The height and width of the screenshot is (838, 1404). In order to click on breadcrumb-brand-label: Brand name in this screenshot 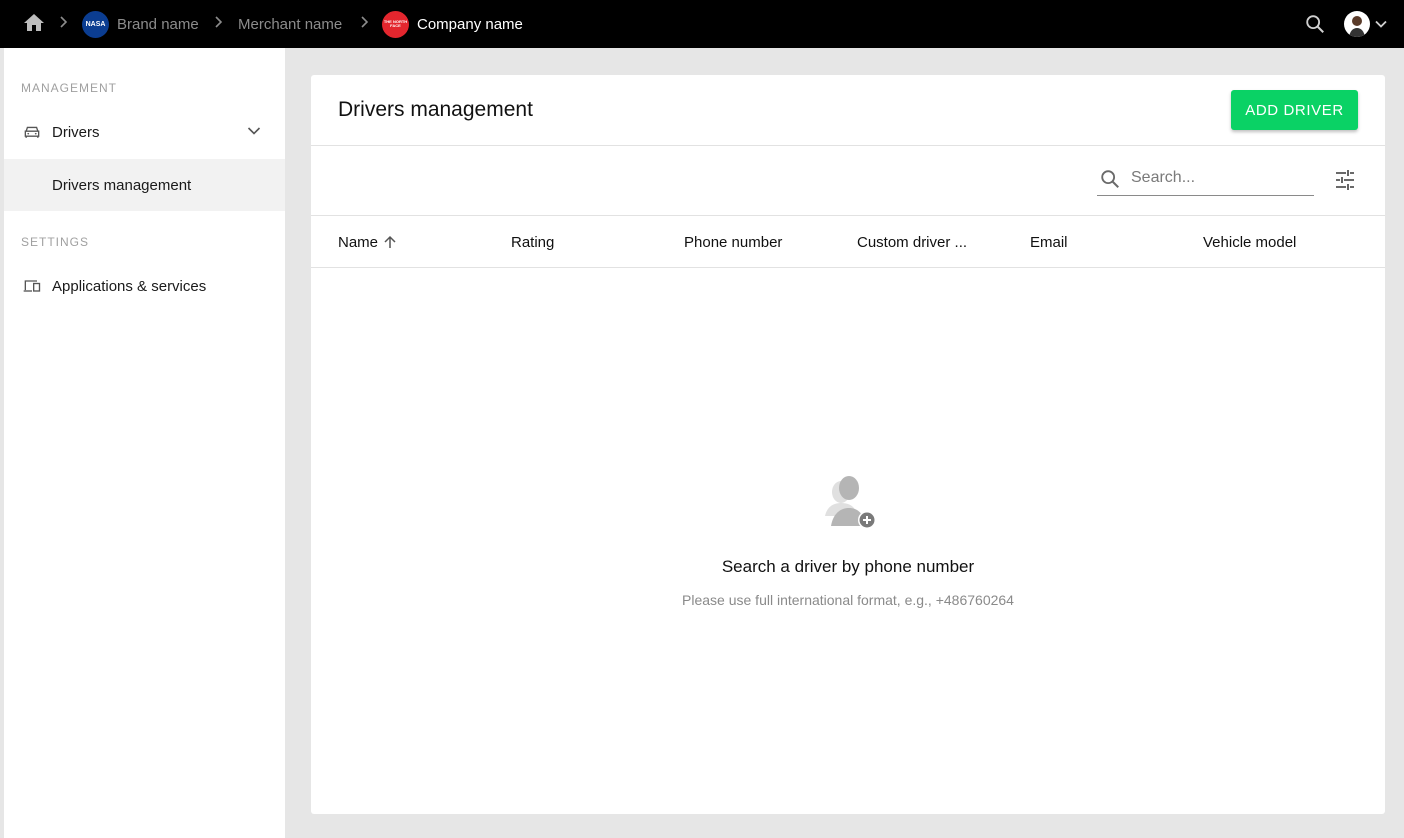, I will do `click(158, 24)`.